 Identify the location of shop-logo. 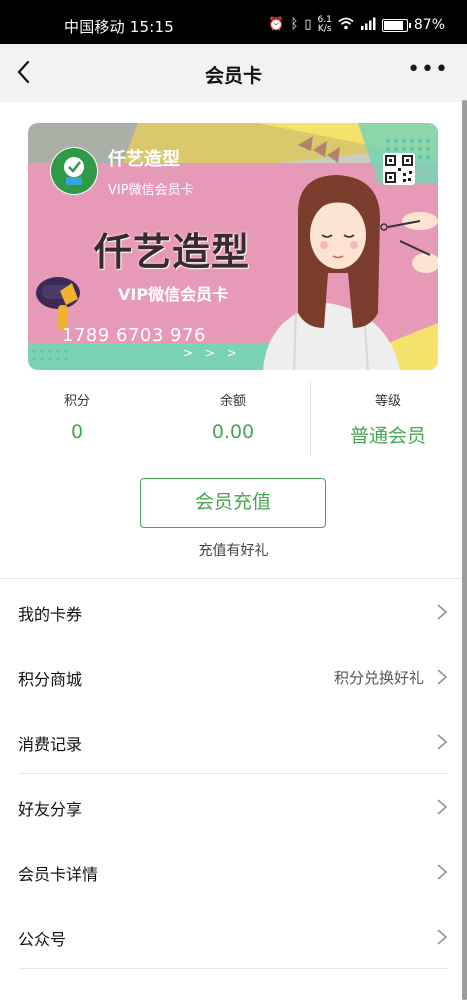
(74, 171).